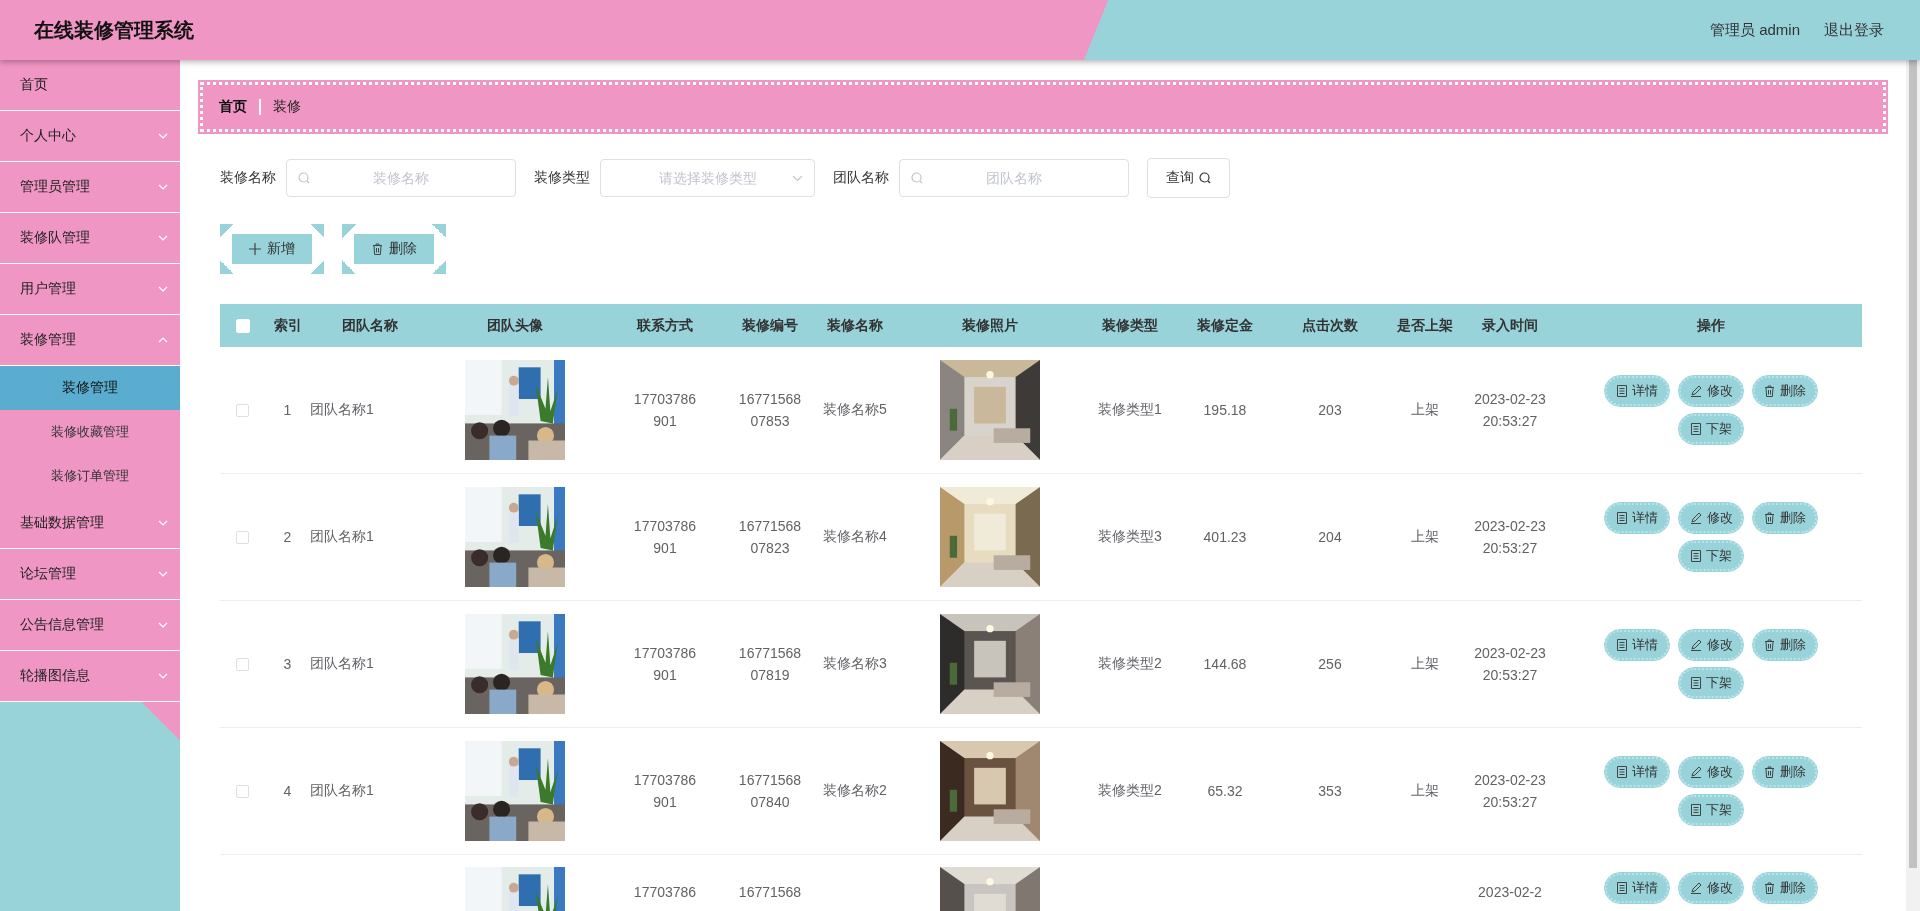  I want to click on logout-link: 退出登录, so click(1854, 30).